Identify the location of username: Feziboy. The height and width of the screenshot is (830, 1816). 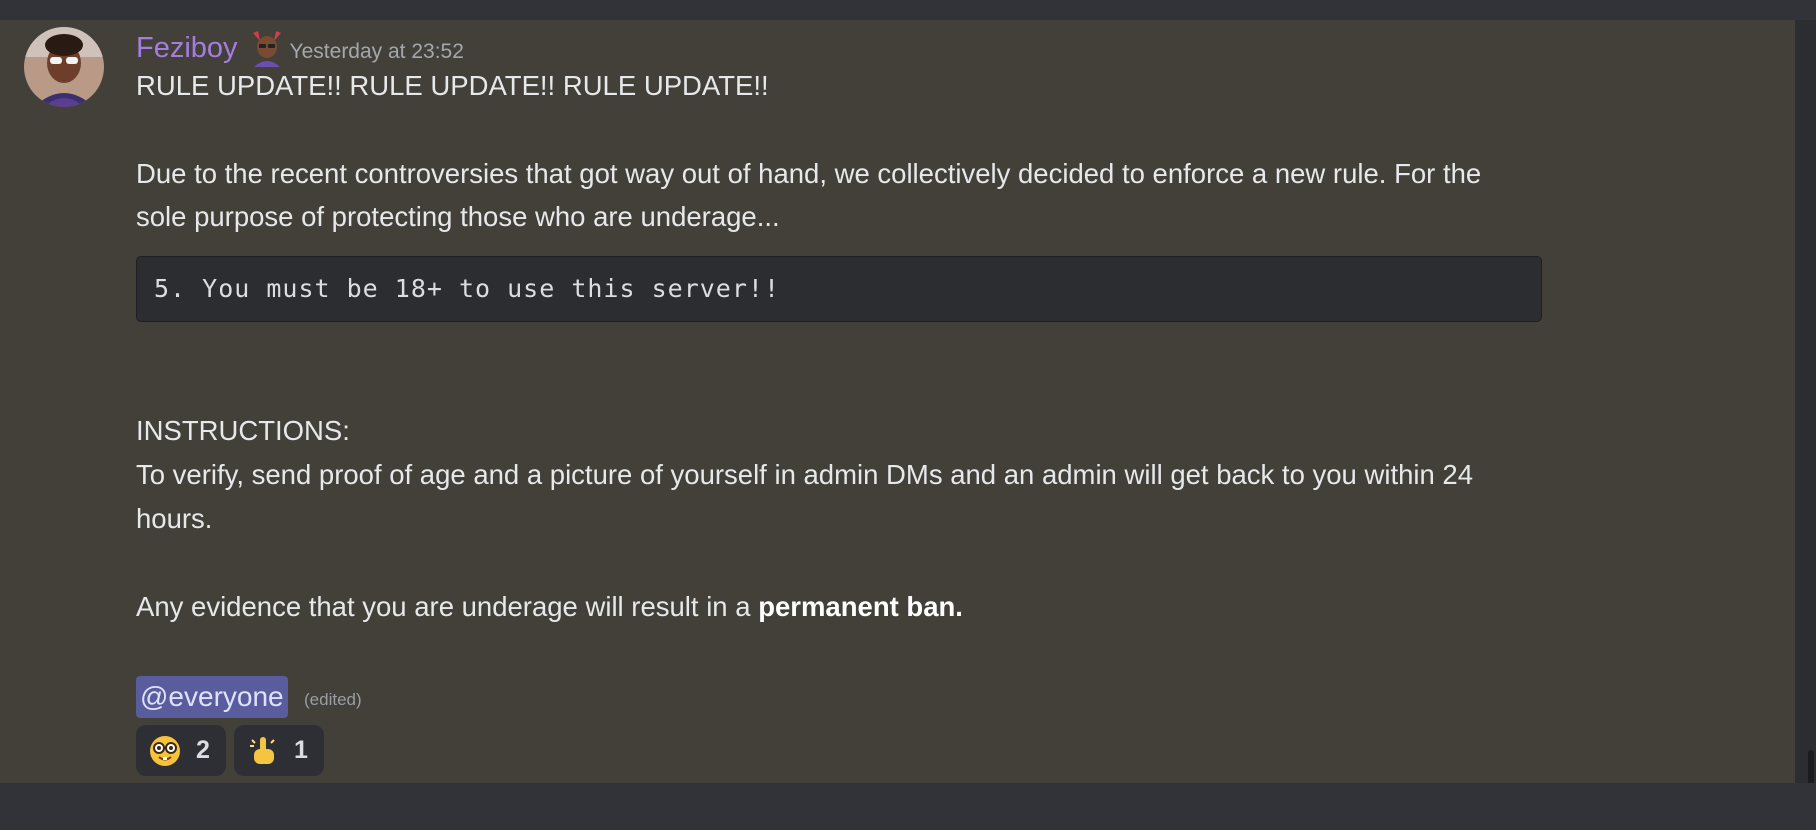
(187, 48).